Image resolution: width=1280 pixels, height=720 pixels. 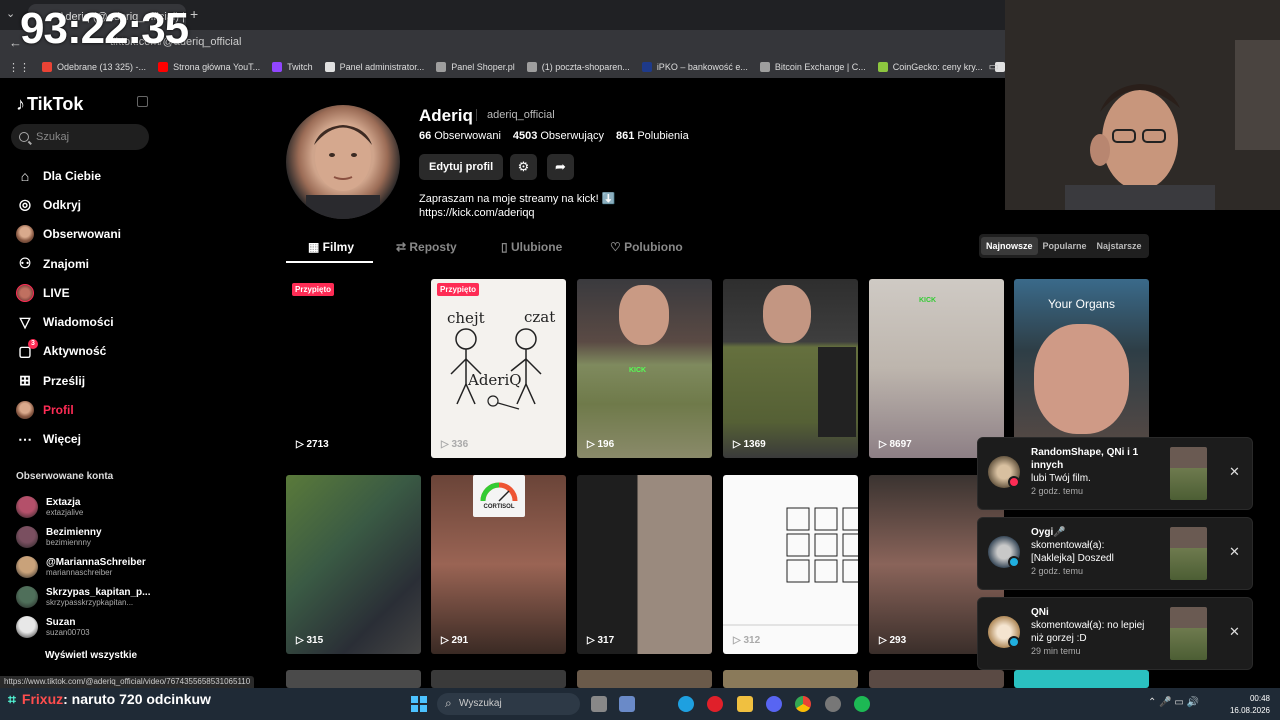 I want to click on tiktok-logo: ♪ TikTok, so click(x=49, y=104).